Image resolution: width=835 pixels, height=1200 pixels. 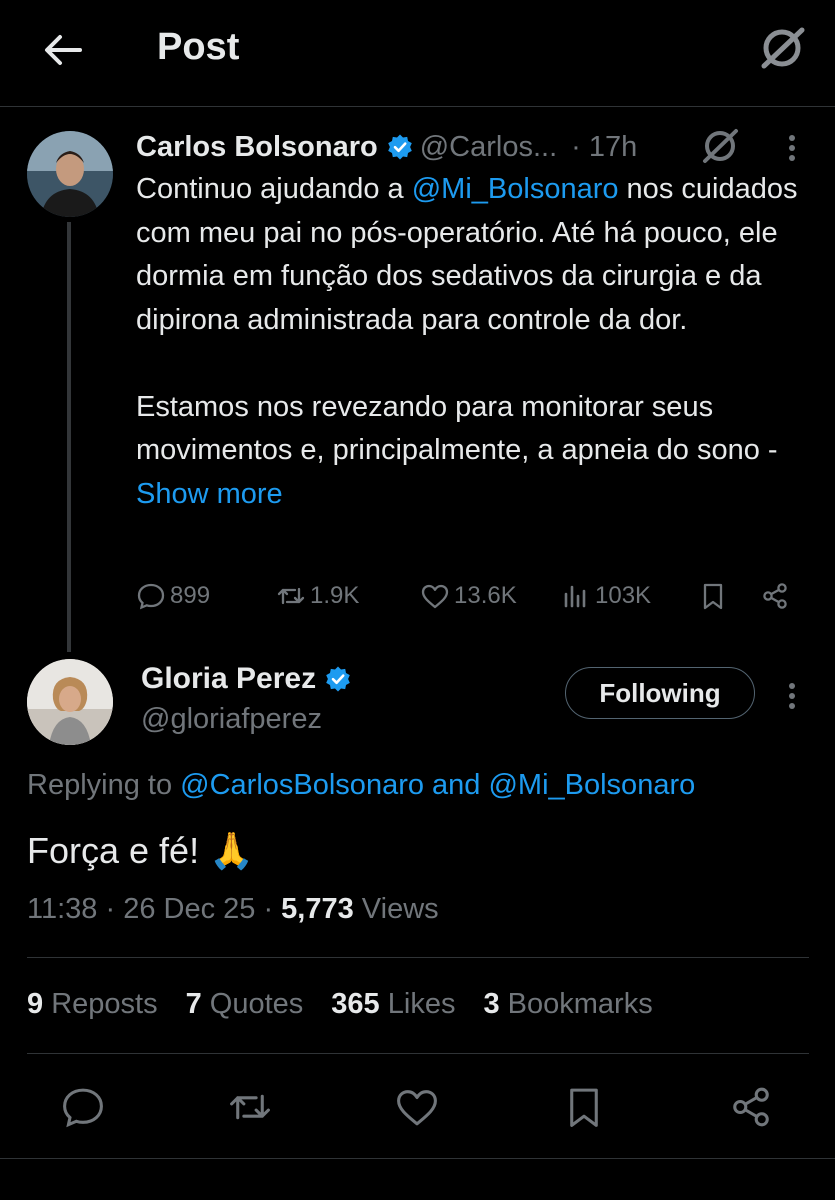 I want to click on stat-count: 9, so click(x=35, y=1004).